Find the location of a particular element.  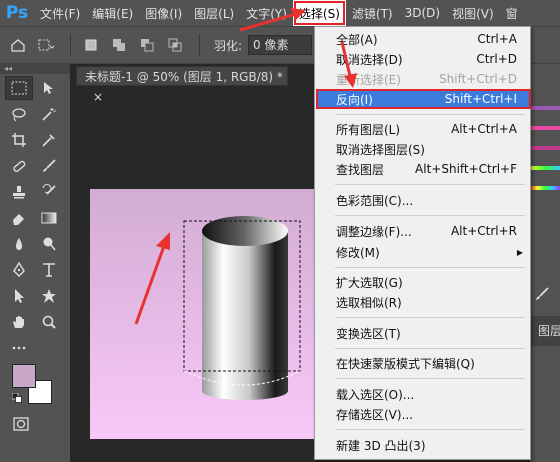

healing-brush-tool-icon is located at coordinates (19, 166).